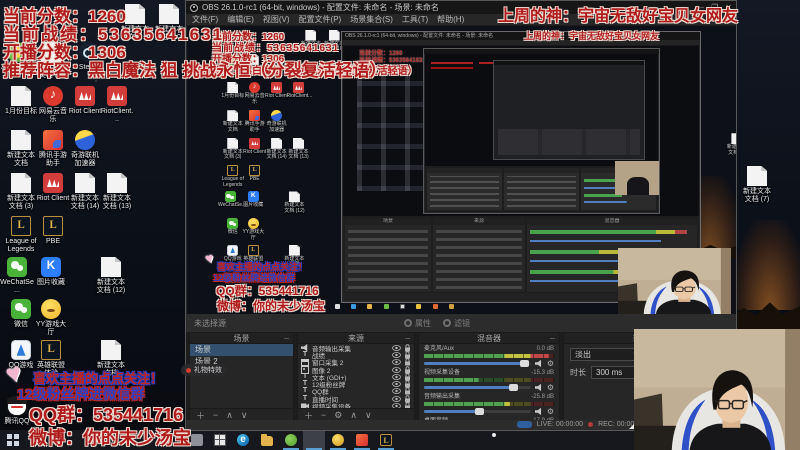  Describe the element at coordinates (255, 174) in the screenshot. I see `mini-desktop-icon: PBE` at that location.